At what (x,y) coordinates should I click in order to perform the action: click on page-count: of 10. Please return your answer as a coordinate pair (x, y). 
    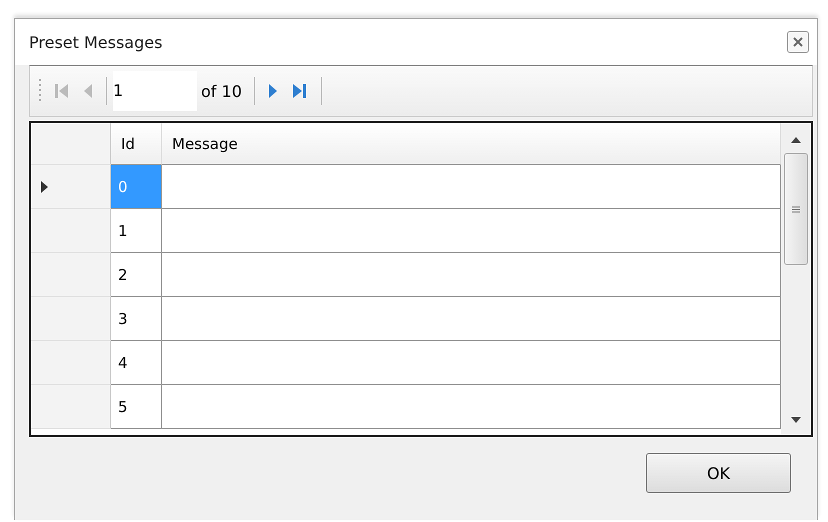
    Looking at the image, I should click on (221, 91).